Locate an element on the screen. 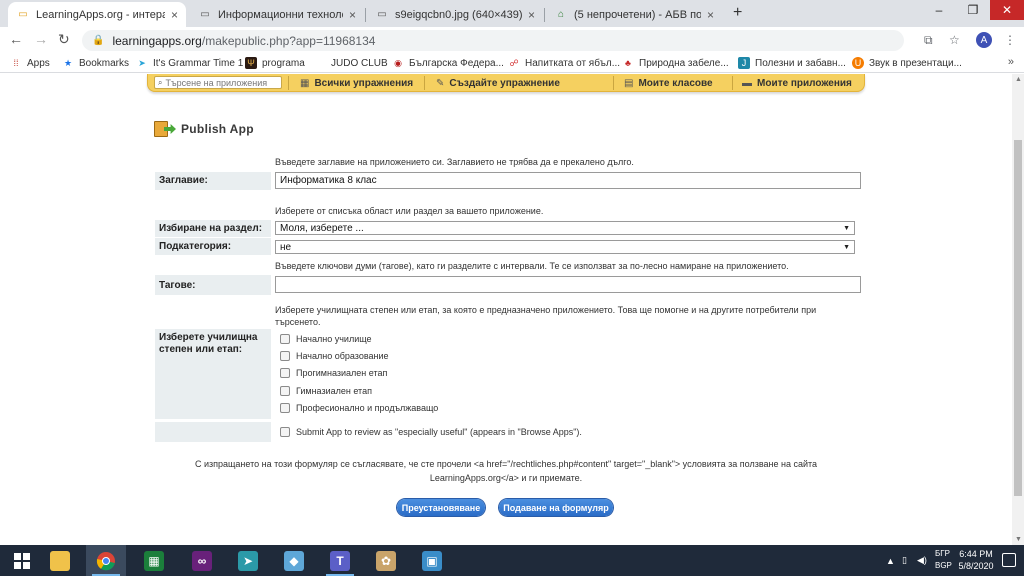  level-option-upper-secondary: Гимназиален етап is located at coordinates (326, 391).